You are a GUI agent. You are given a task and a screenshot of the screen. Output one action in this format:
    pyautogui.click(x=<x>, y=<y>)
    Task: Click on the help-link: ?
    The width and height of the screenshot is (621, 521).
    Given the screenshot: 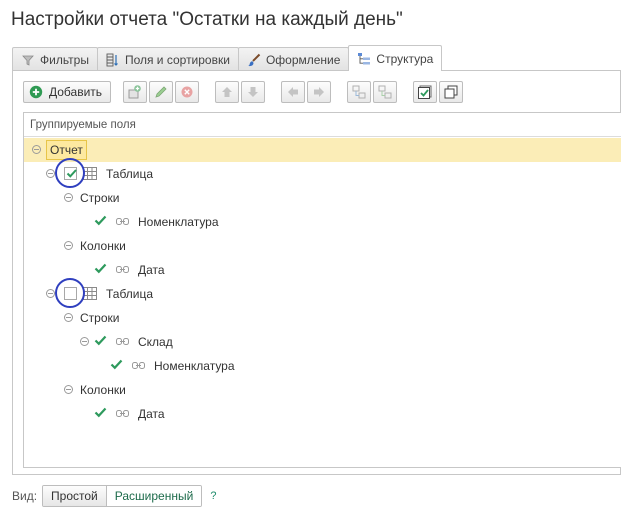 What is the action you would take?
    pyautogui.click(x=213, y=496)
    